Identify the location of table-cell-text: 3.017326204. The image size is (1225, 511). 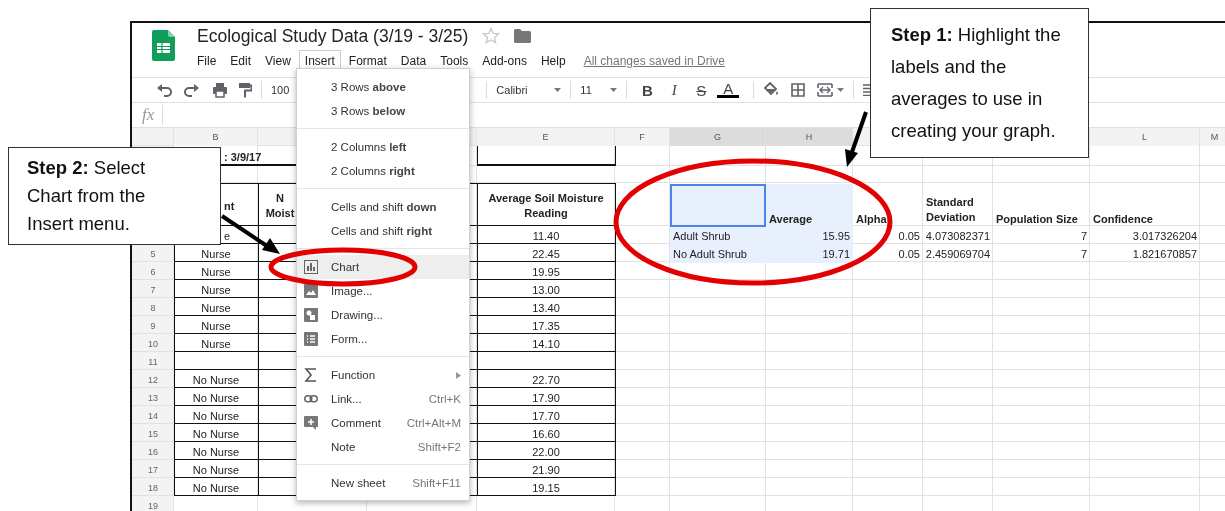
(1164, 236).